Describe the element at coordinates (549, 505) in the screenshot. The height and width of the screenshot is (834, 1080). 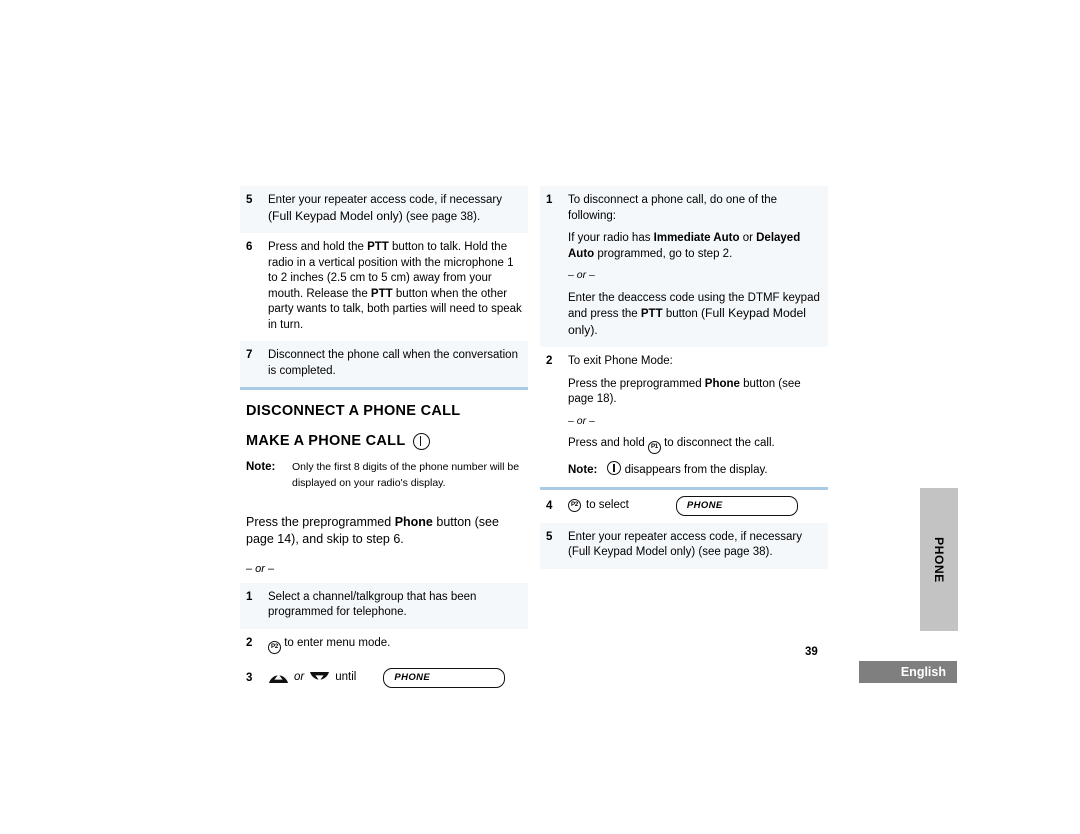
I see `step-number: 4` at that location.